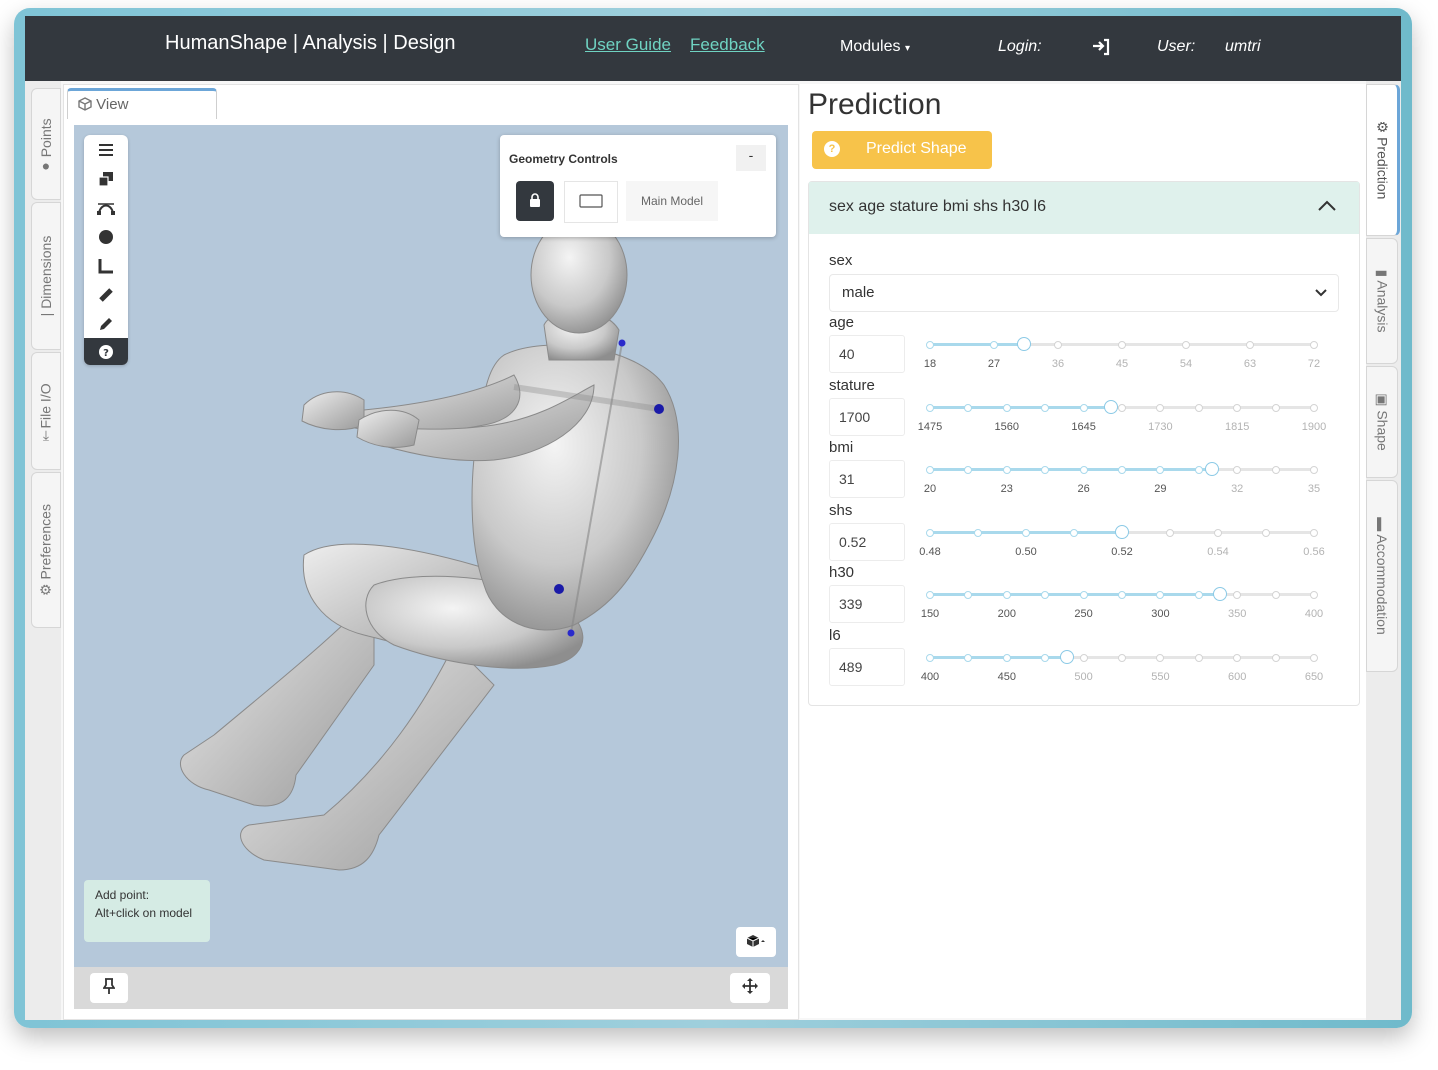  Describe the element at coordinates (1243, 47) in the screenshot. I see `user-name: umtri` at that location.